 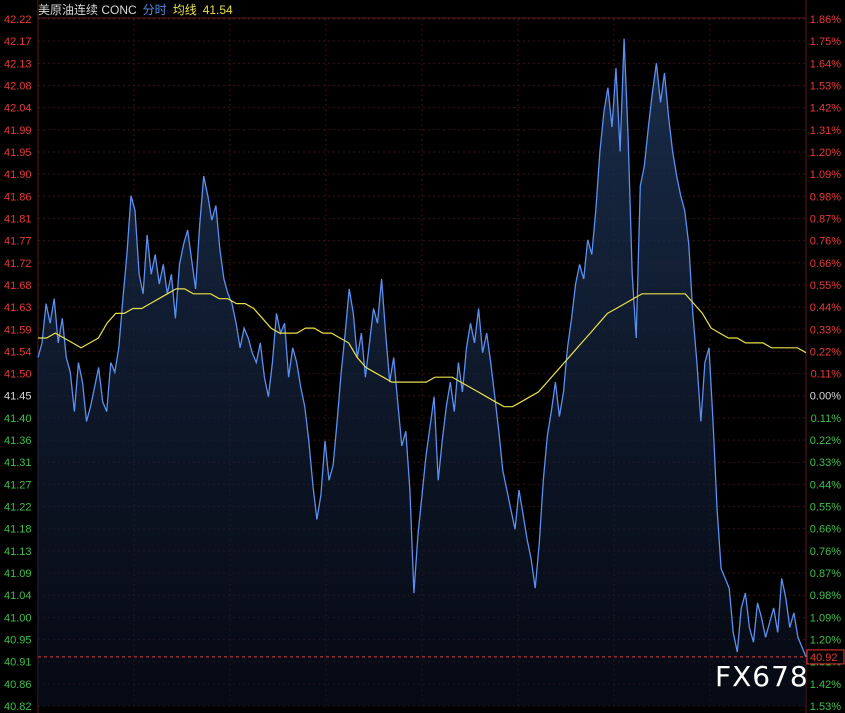 What do you see at coordinates (18, 663) in the screenshot?
I see `y-tick-label: 40.91` at bounding box center [18, 663].